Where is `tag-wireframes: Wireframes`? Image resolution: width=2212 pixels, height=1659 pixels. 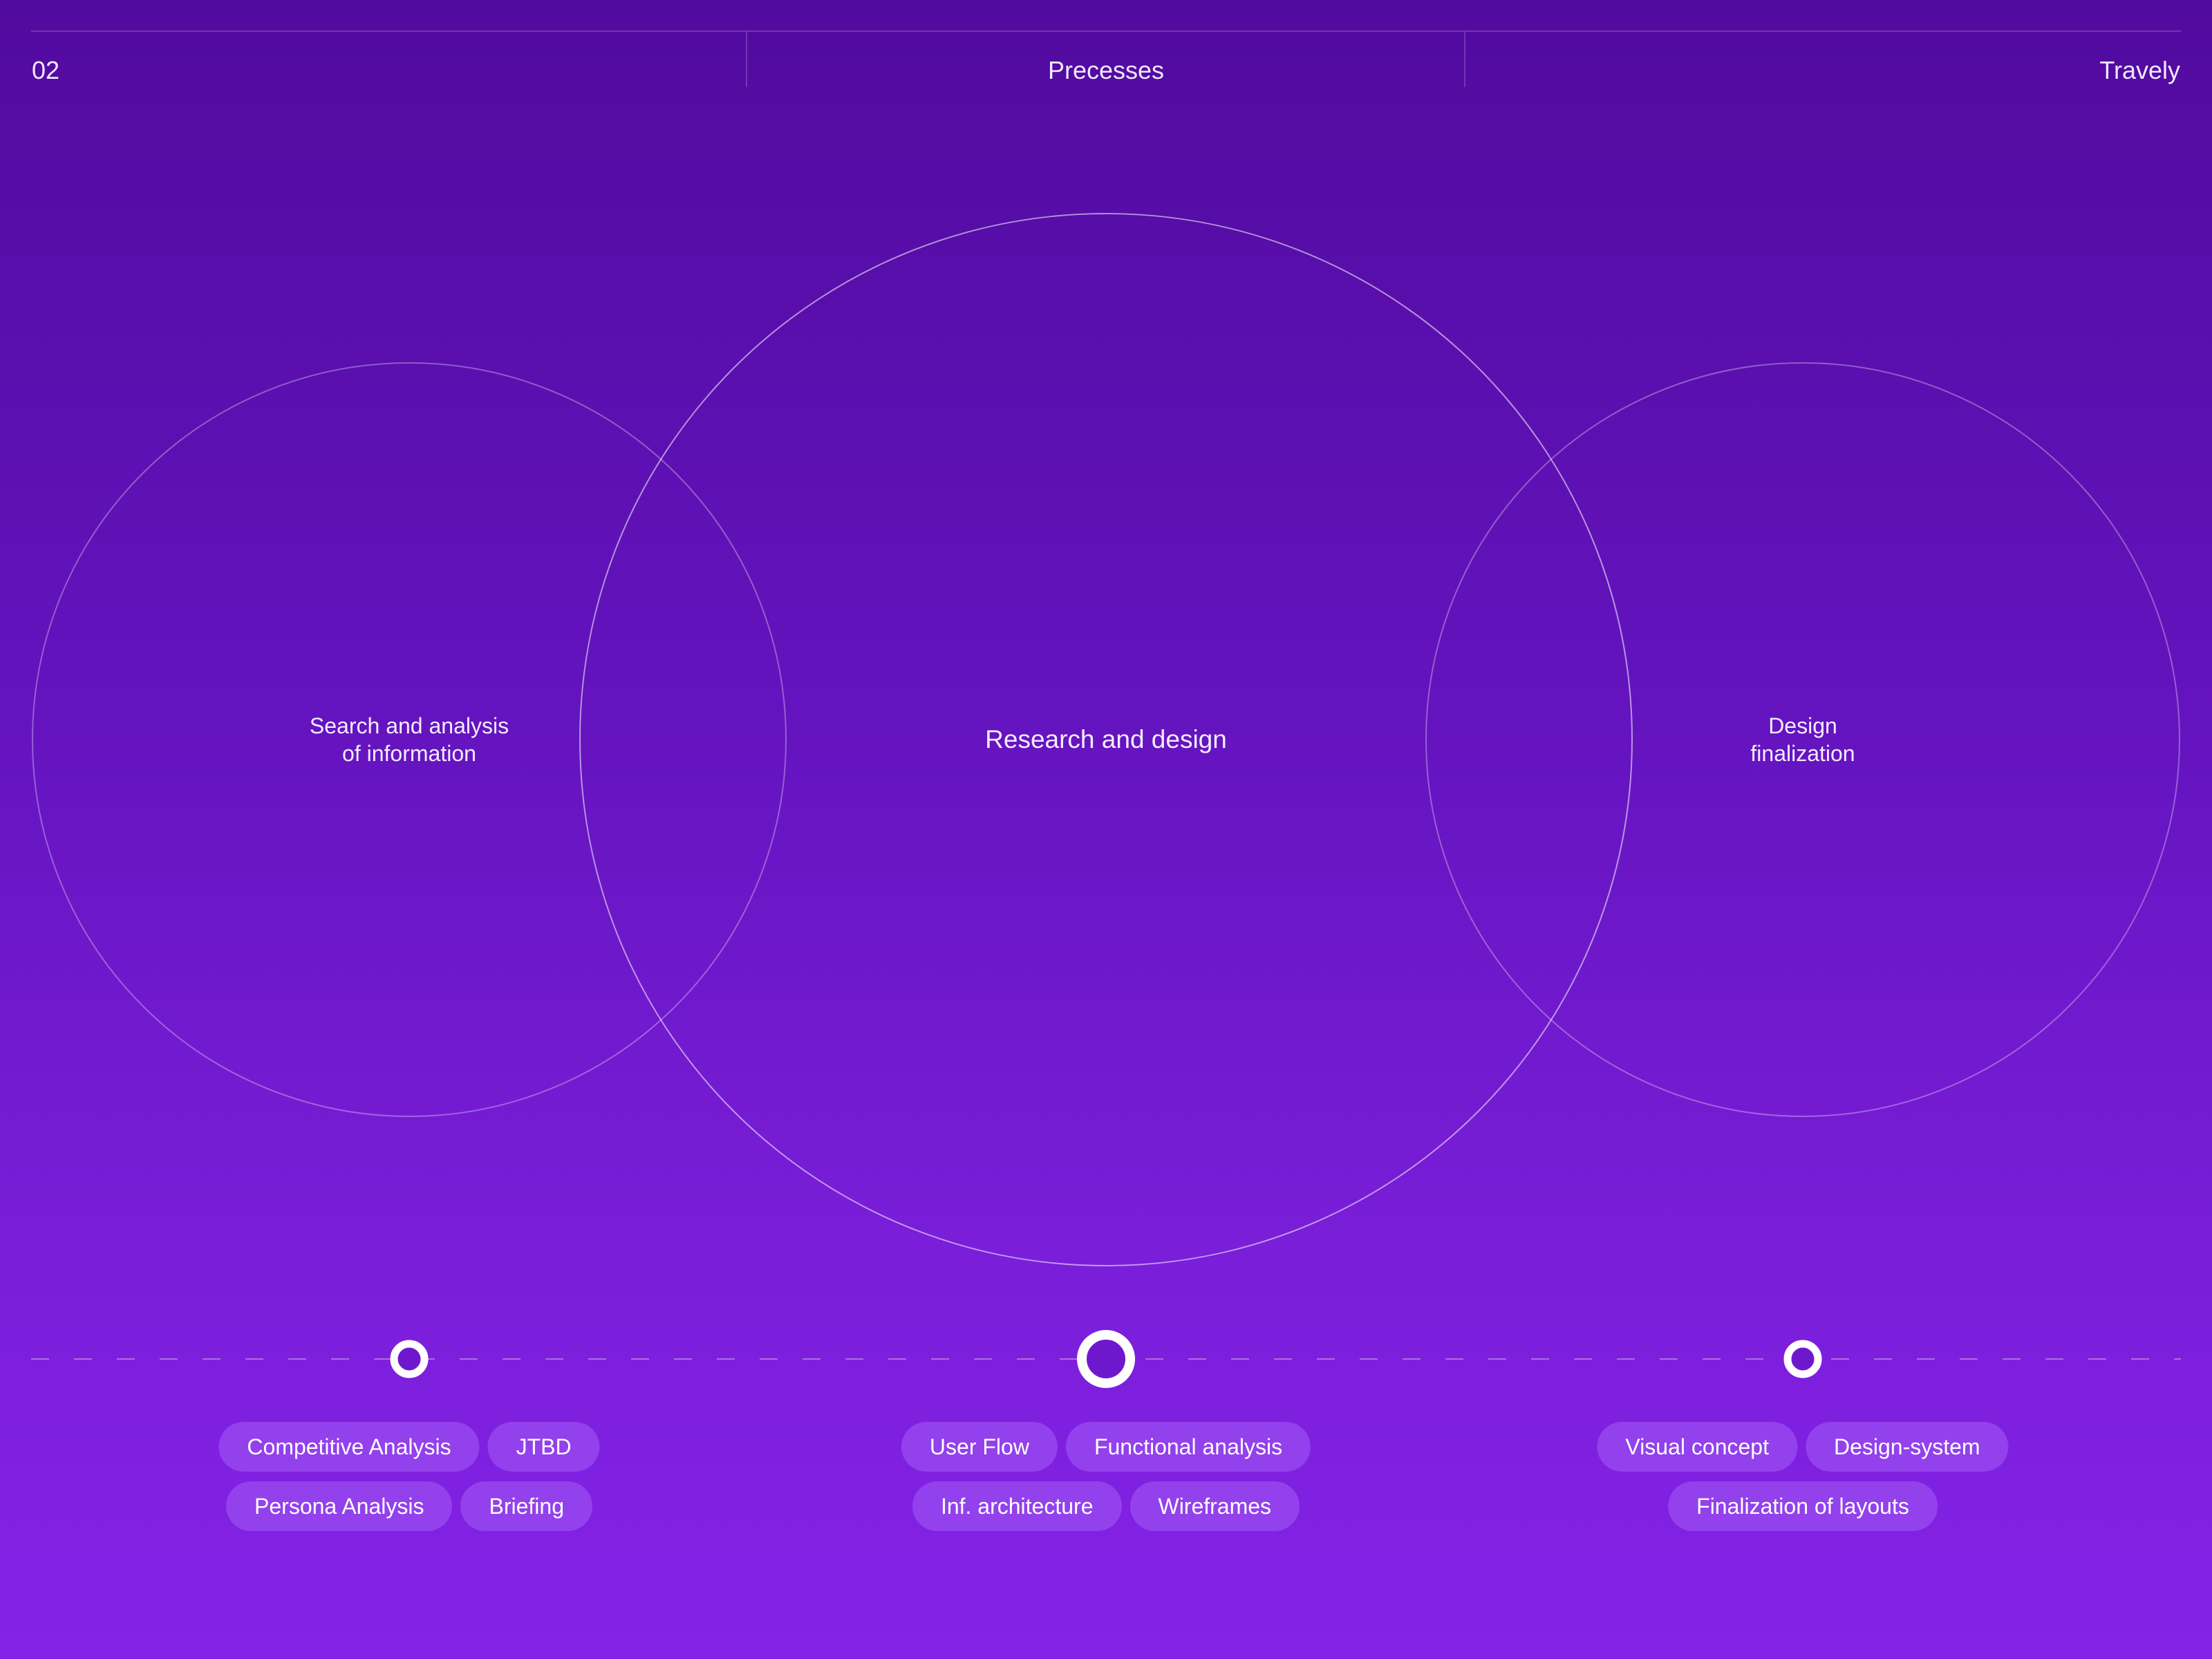 tag-wireframes: Wireframes is located at coordinates (1215, 1506).